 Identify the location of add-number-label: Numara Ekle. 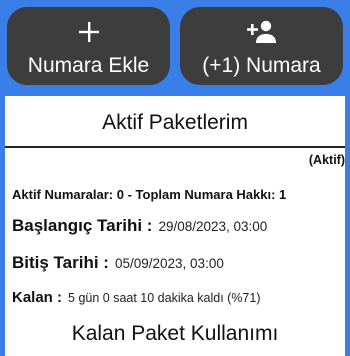
(88, 65).